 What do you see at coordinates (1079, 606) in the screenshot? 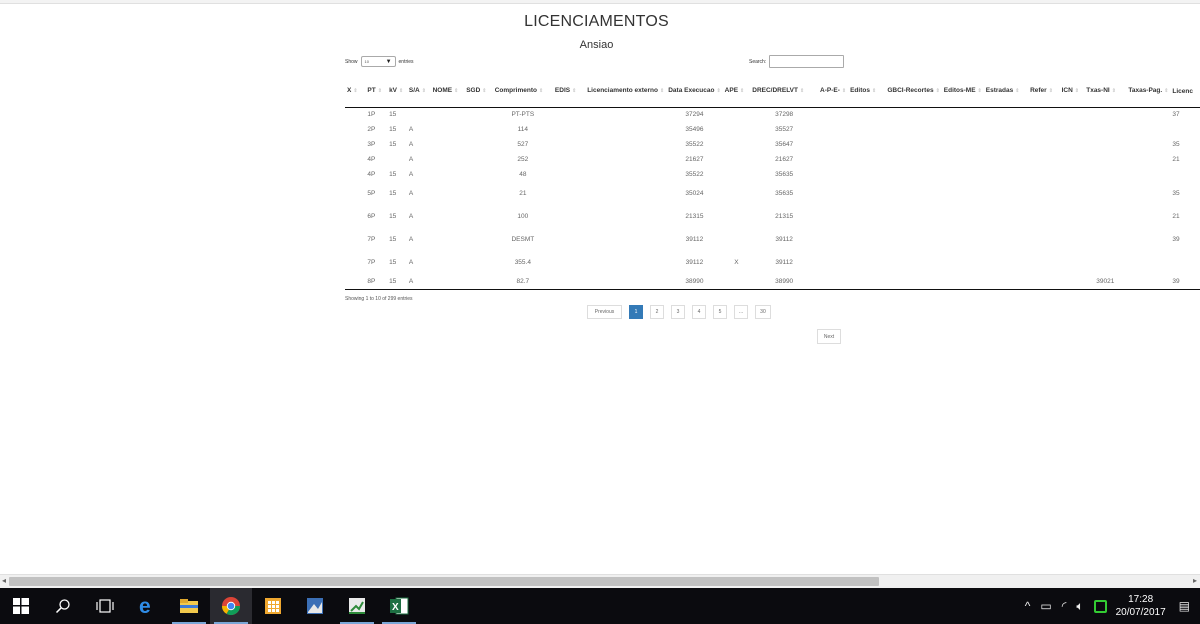
I see `volume-icon: 🔈︎` at bounding box center [1079, 606].